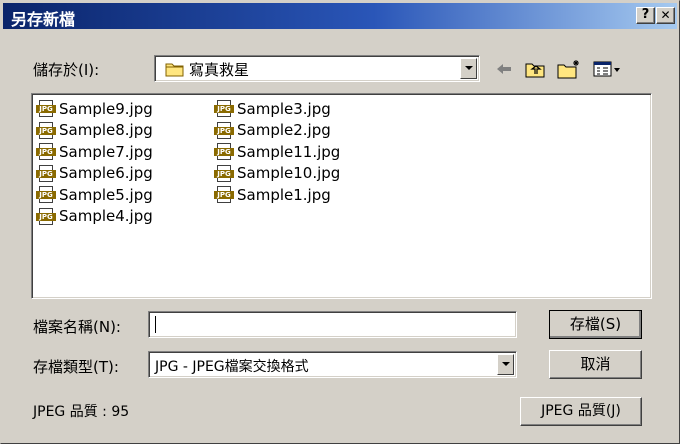  I want to click on file-item: JPG Sample6.jpg, so click(94, 174).